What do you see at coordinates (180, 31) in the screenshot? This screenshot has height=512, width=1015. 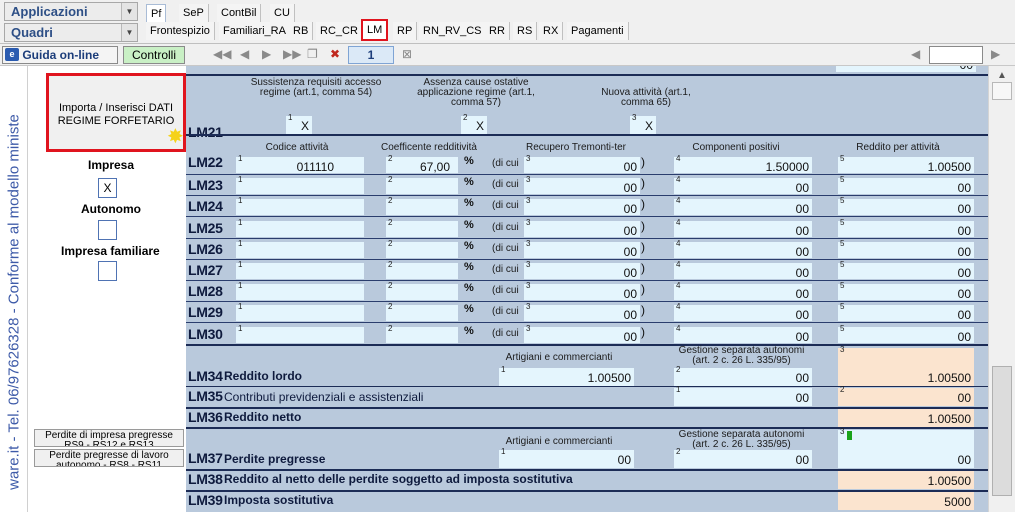 I see `tab-frontespizio: Frontespizio` at bounding box center [180, 31].